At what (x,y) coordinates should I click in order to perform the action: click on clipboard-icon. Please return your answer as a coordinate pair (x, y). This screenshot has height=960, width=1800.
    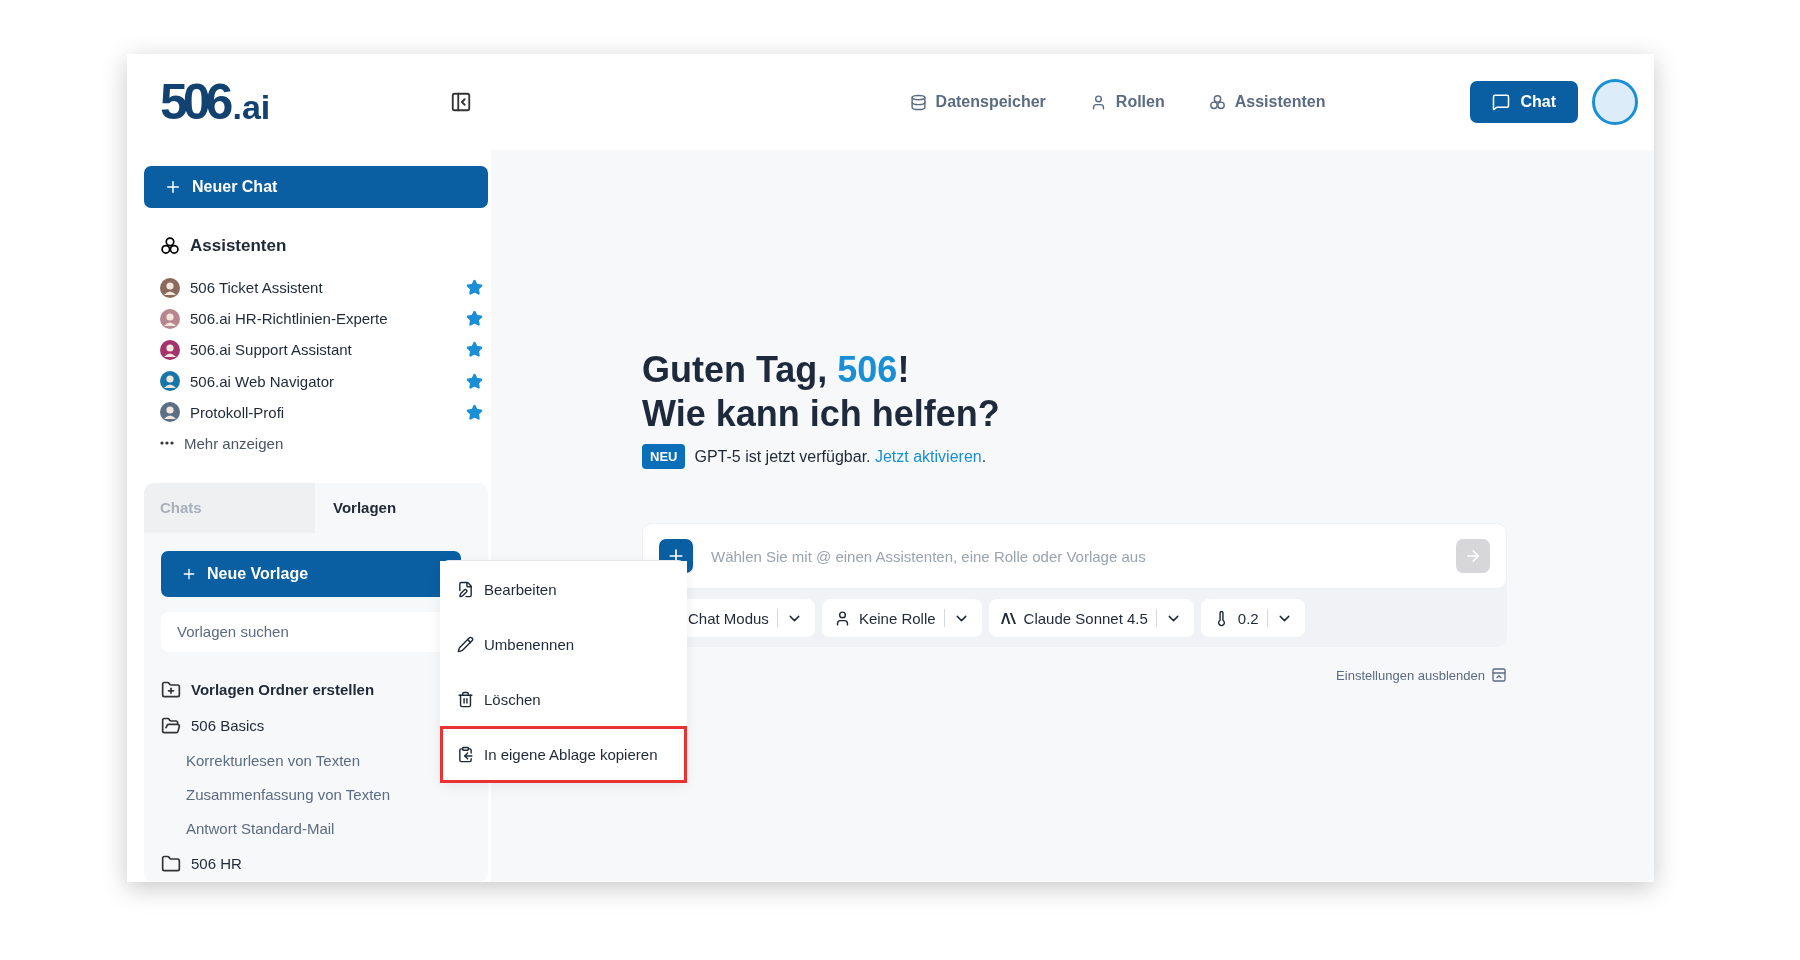
    Looking at the image, I should click on (465, 754).